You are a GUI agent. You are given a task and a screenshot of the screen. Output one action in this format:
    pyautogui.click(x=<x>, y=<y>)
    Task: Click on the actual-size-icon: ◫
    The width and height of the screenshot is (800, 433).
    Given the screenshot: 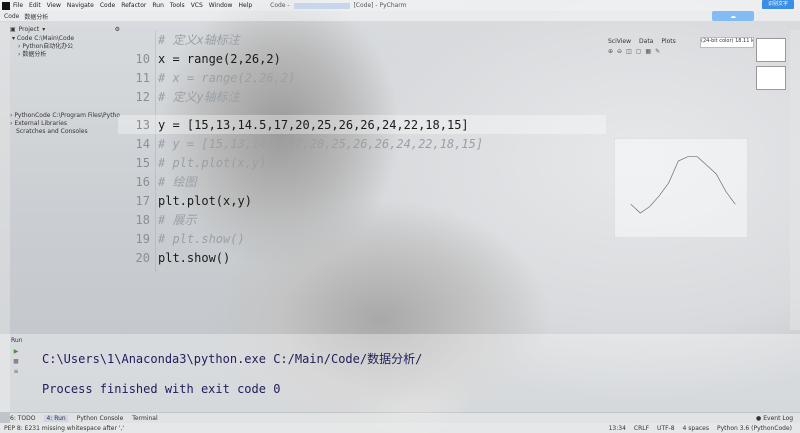 What is the action you would take?
    pyautogui.click(x=629, y=51)
    